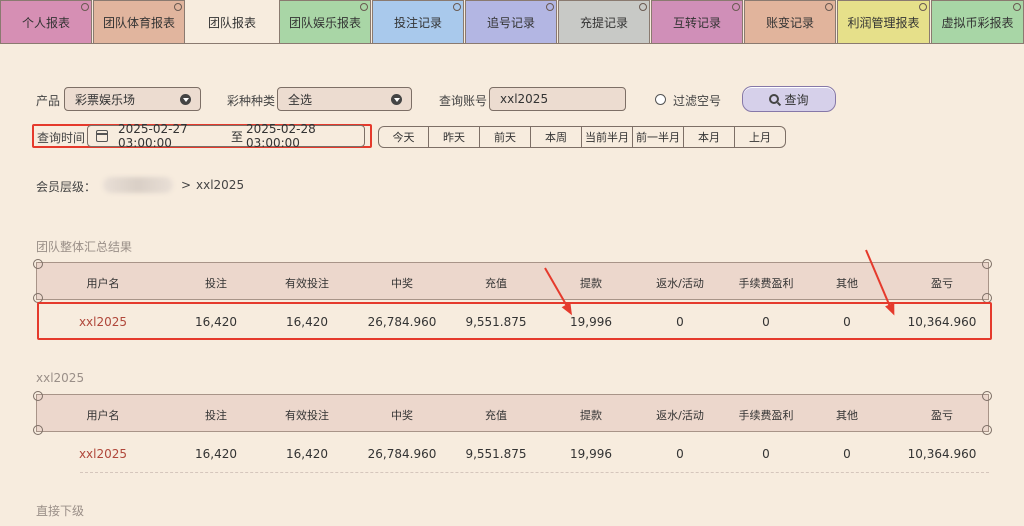  Describe the element at coordinates (591, 454) in the screenshot. I see `user-row-withdraw: 19,996` at that location.